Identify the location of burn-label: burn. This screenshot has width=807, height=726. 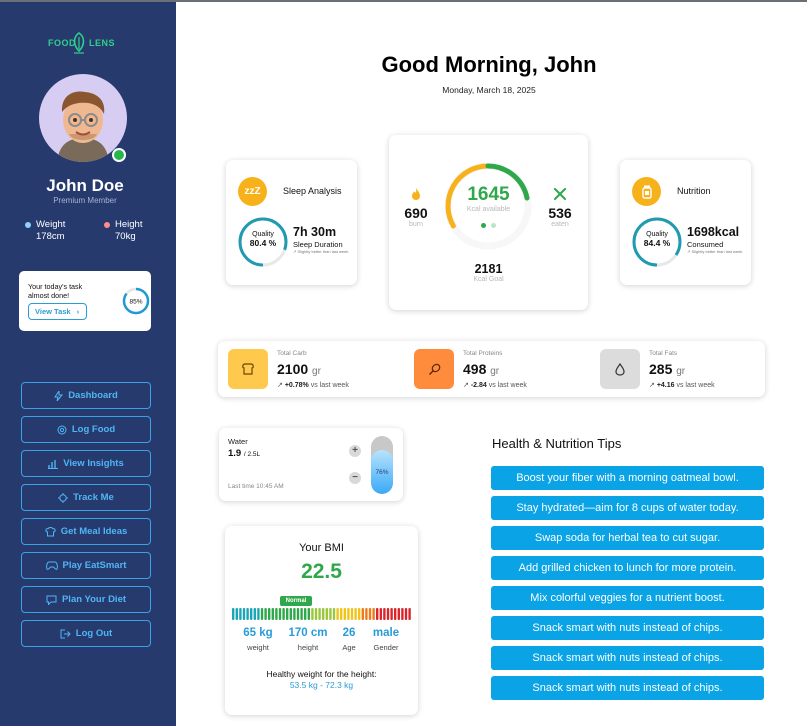
(415, 224).